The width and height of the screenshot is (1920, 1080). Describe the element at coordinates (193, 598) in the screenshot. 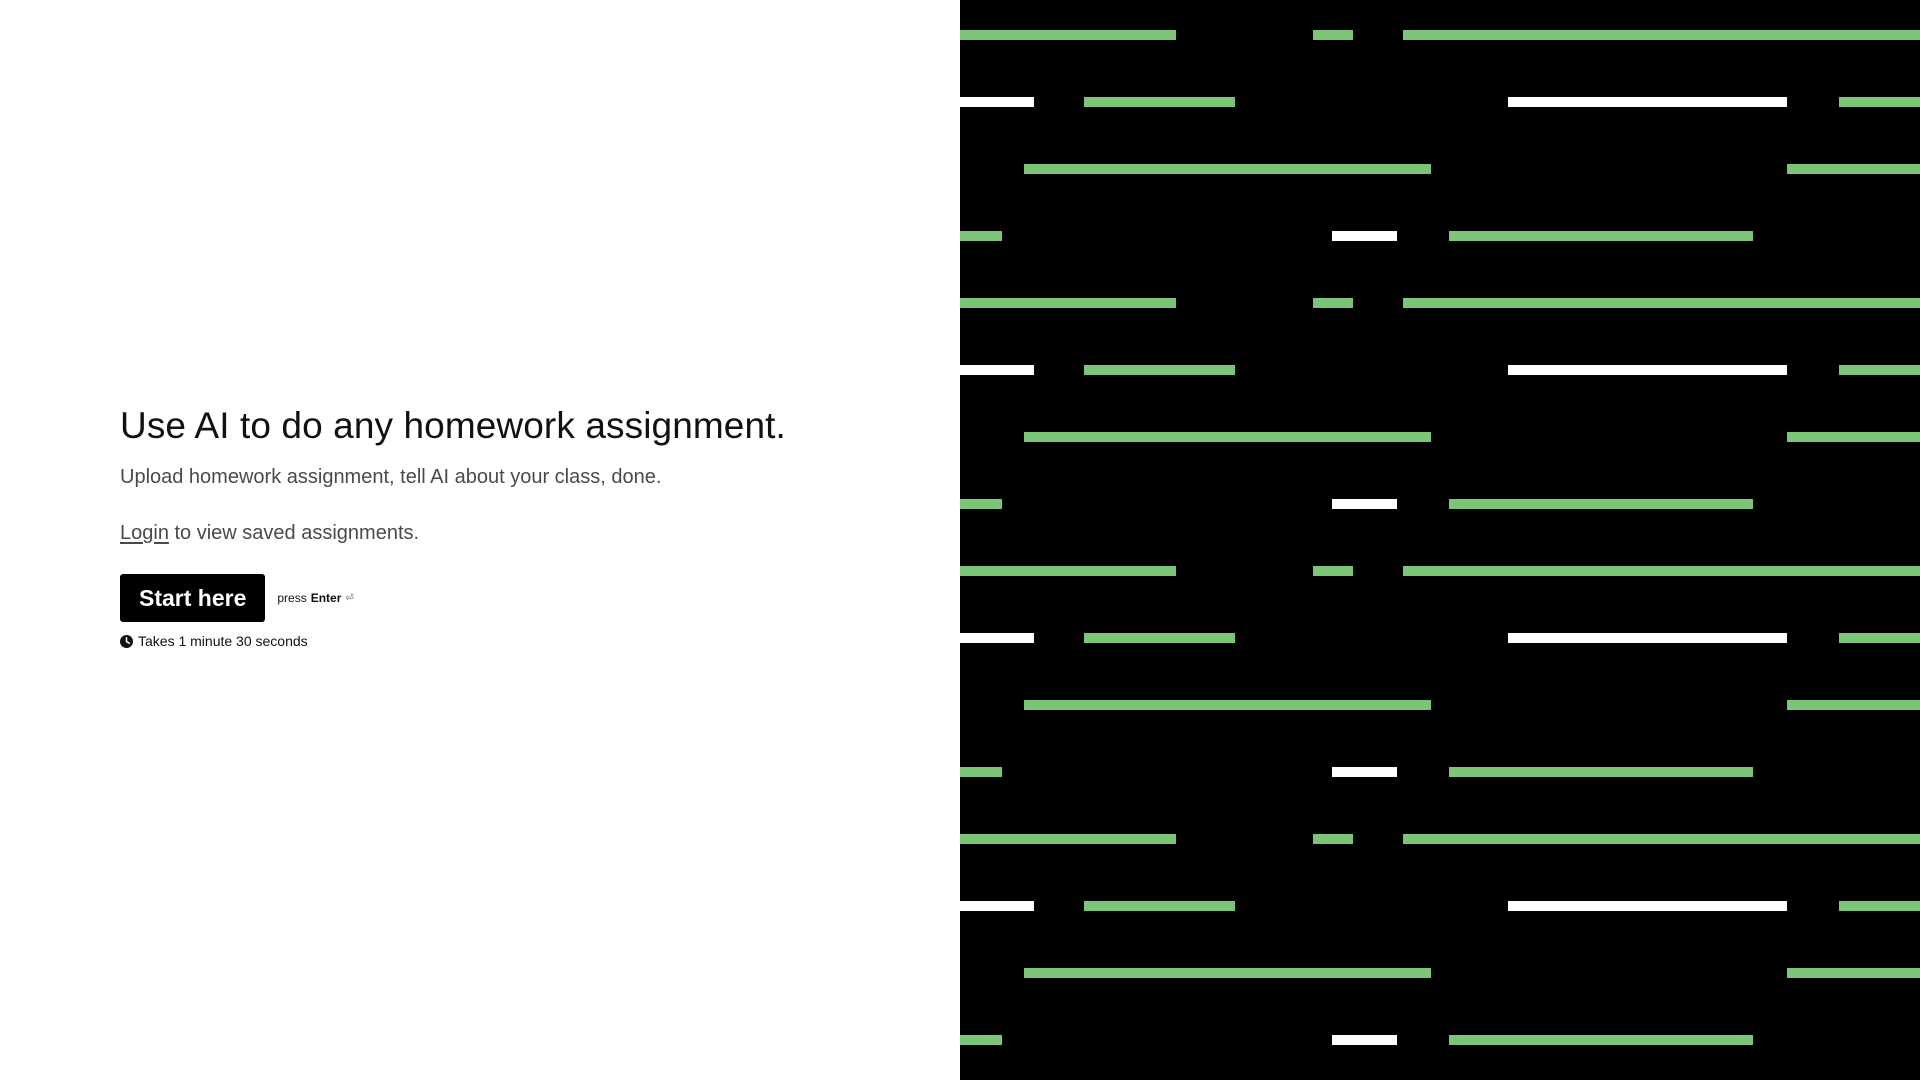

I see `start-here-button: Start here` at that location.